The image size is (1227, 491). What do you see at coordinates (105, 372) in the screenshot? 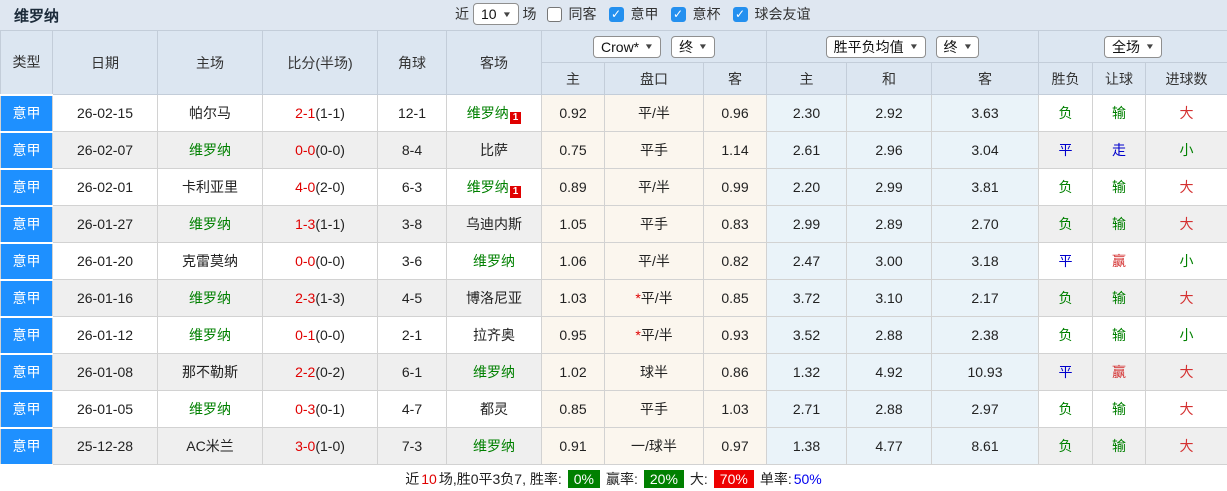
I see `date-cell: 26-01-08` at bounding box center [105, 372].